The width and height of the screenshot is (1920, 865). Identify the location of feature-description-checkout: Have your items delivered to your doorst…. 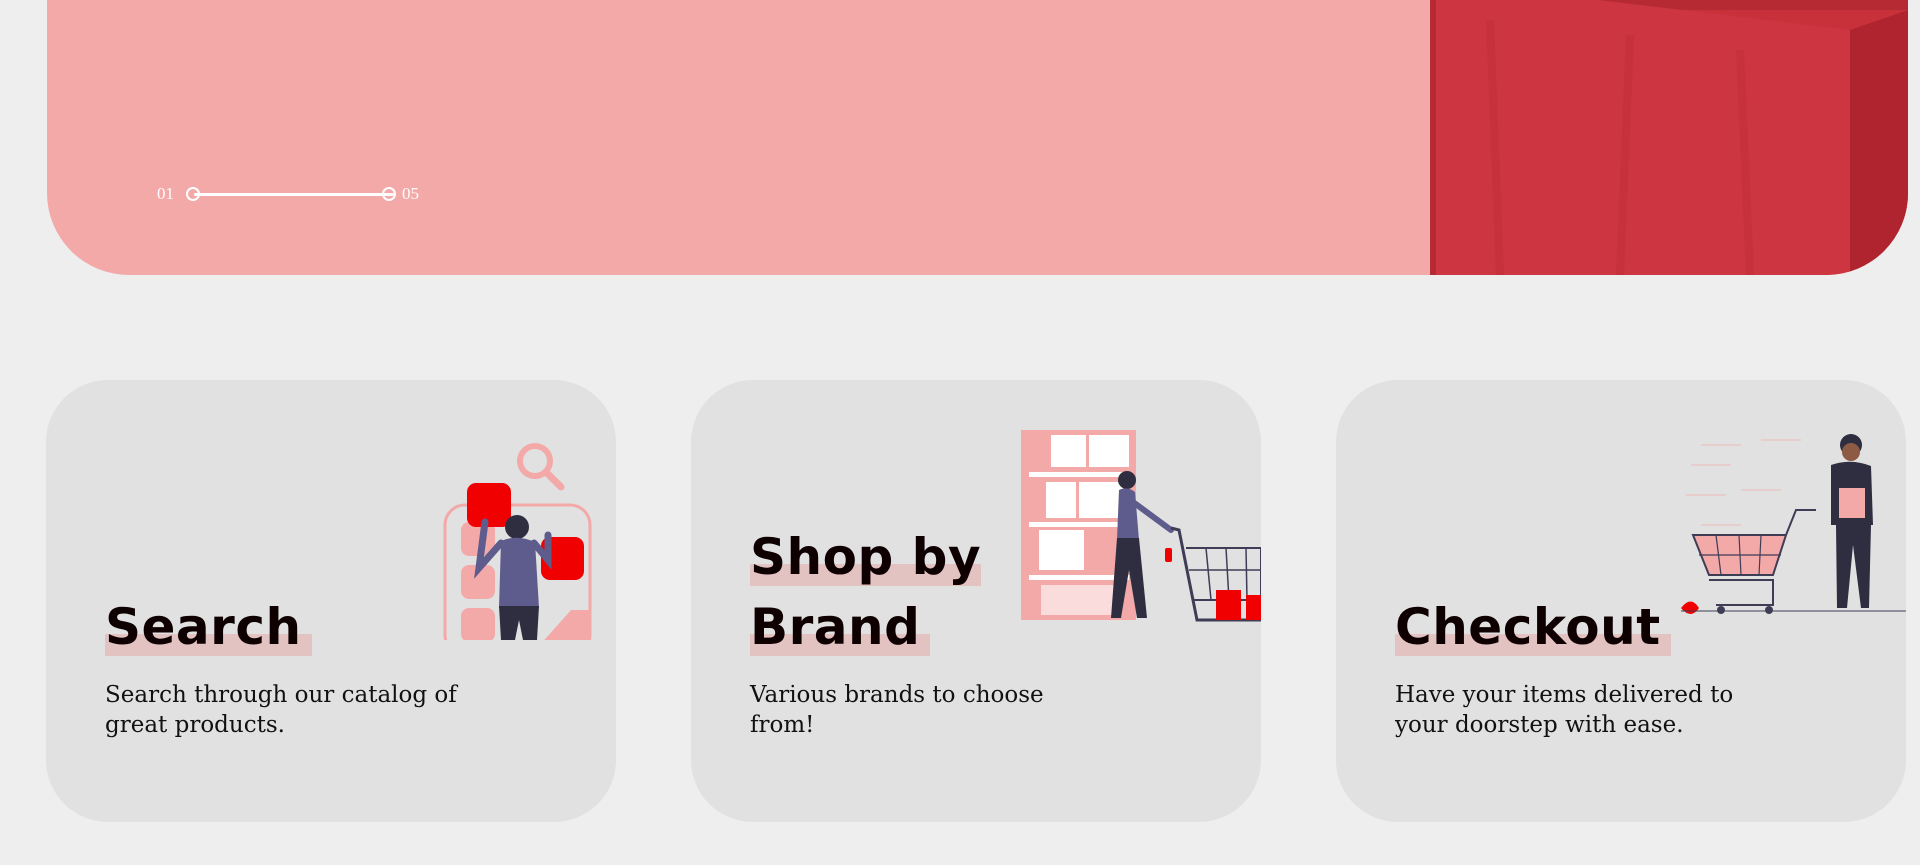
(1564, 710).